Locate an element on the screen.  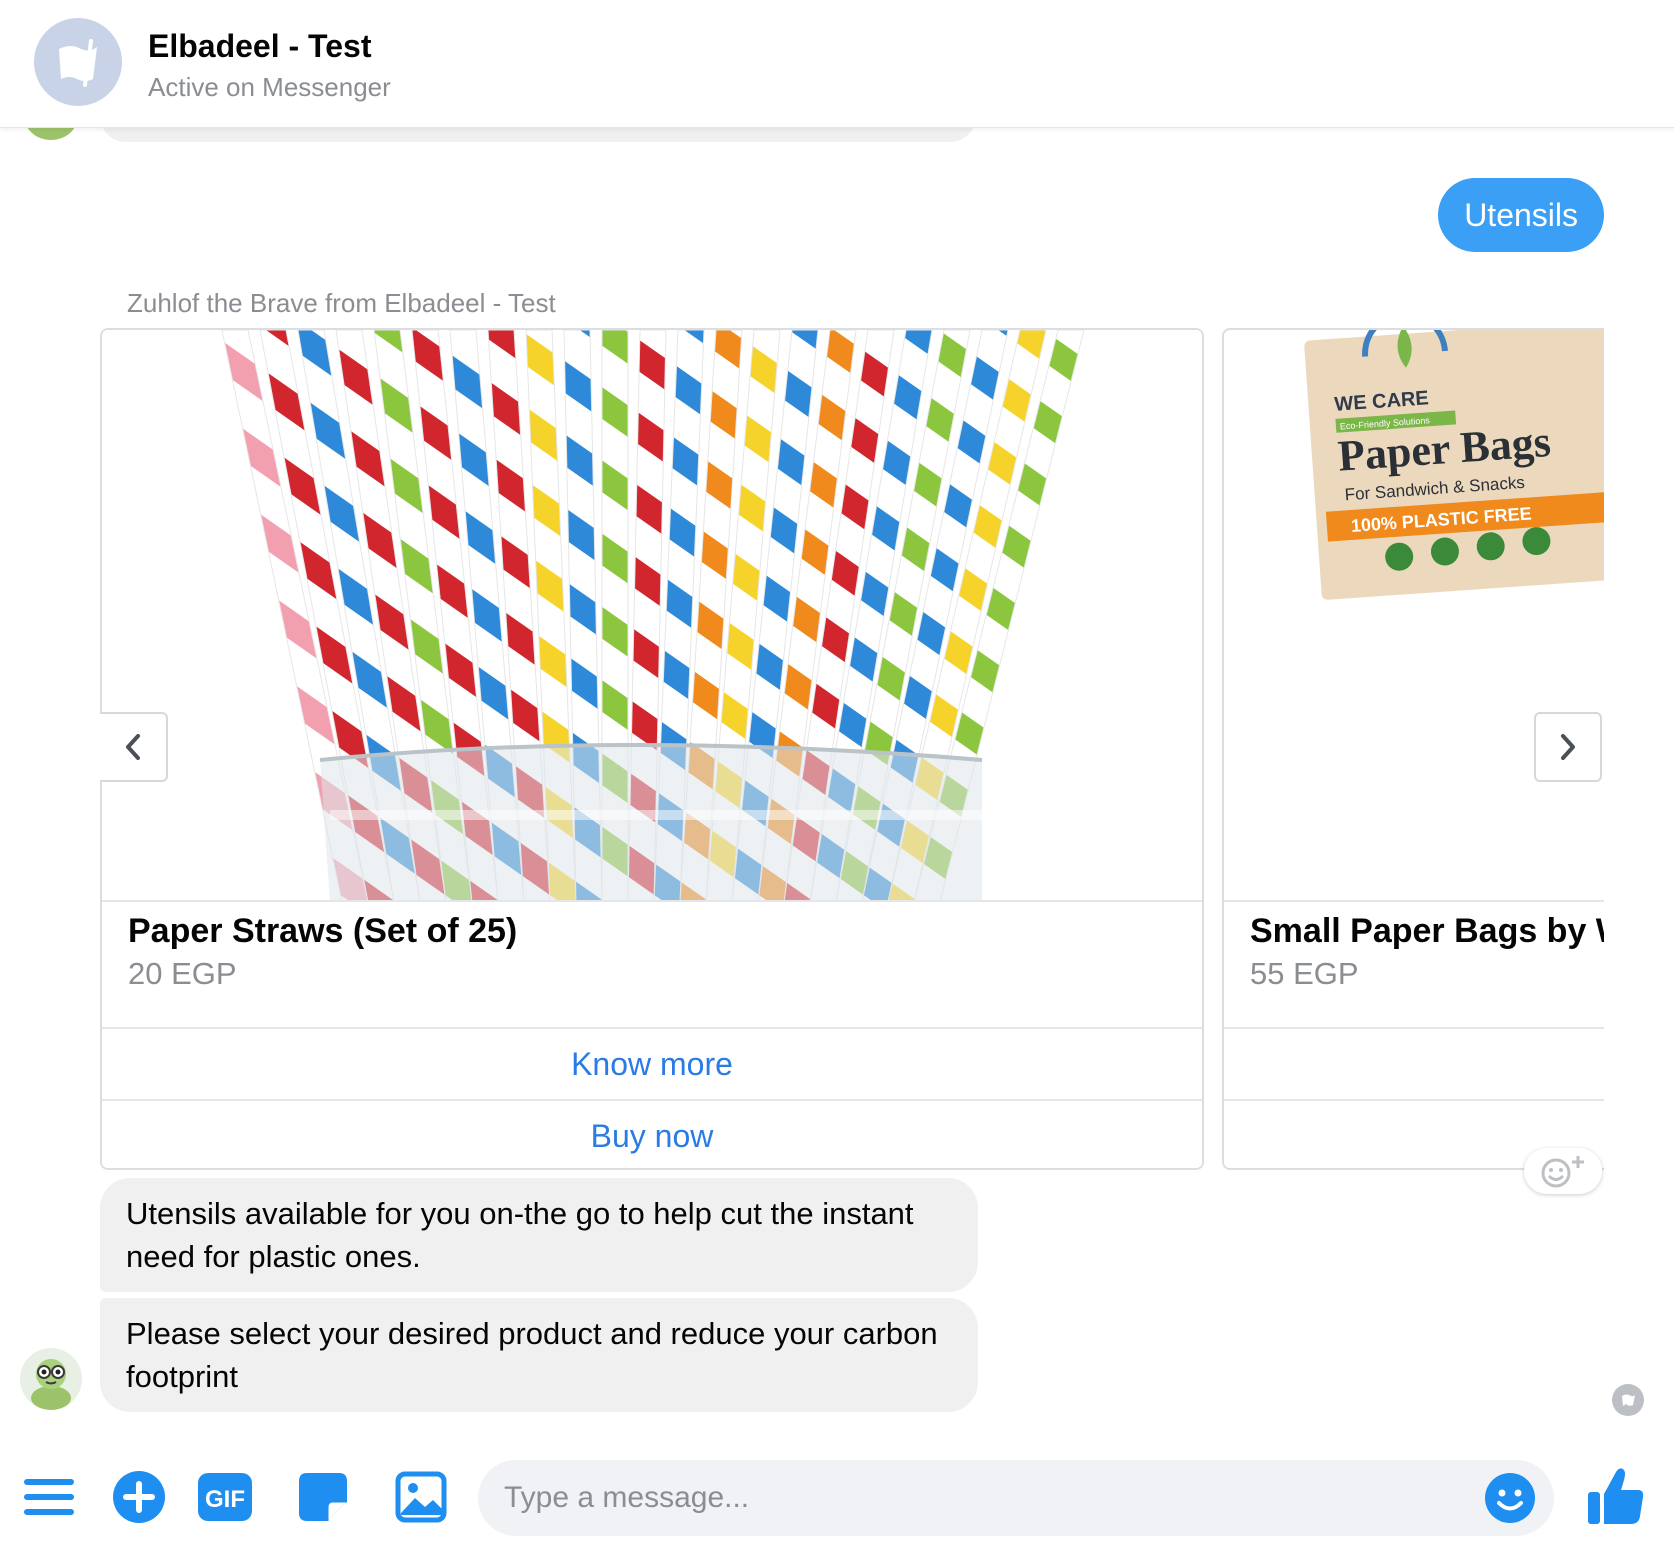
sticker-icon is located at coordinates (323, 1497).